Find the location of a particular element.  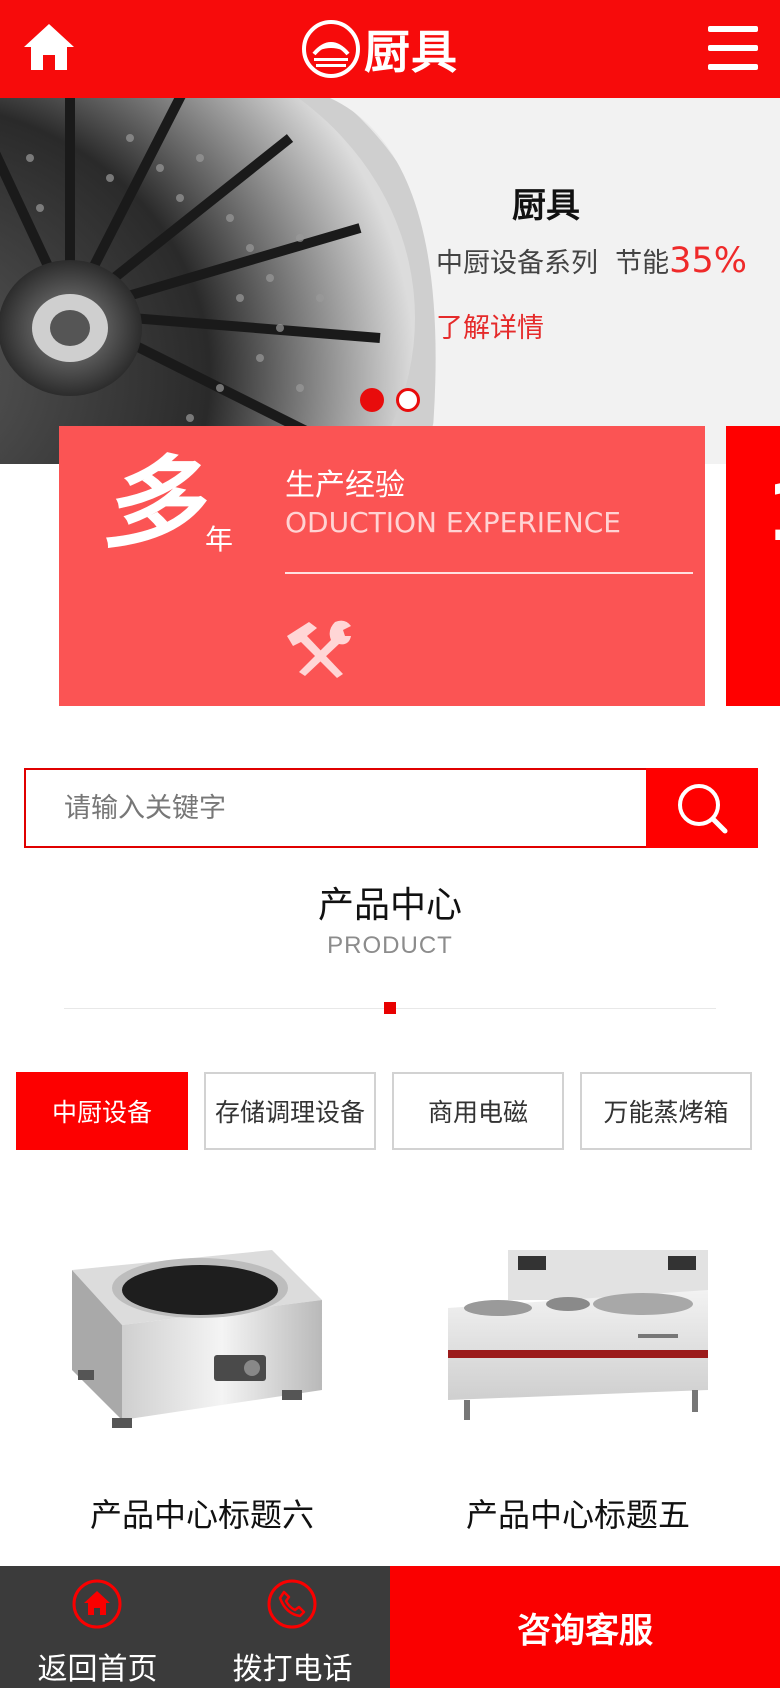

product-title: 产品中心标题五 is located at coordinates (578, 1513).